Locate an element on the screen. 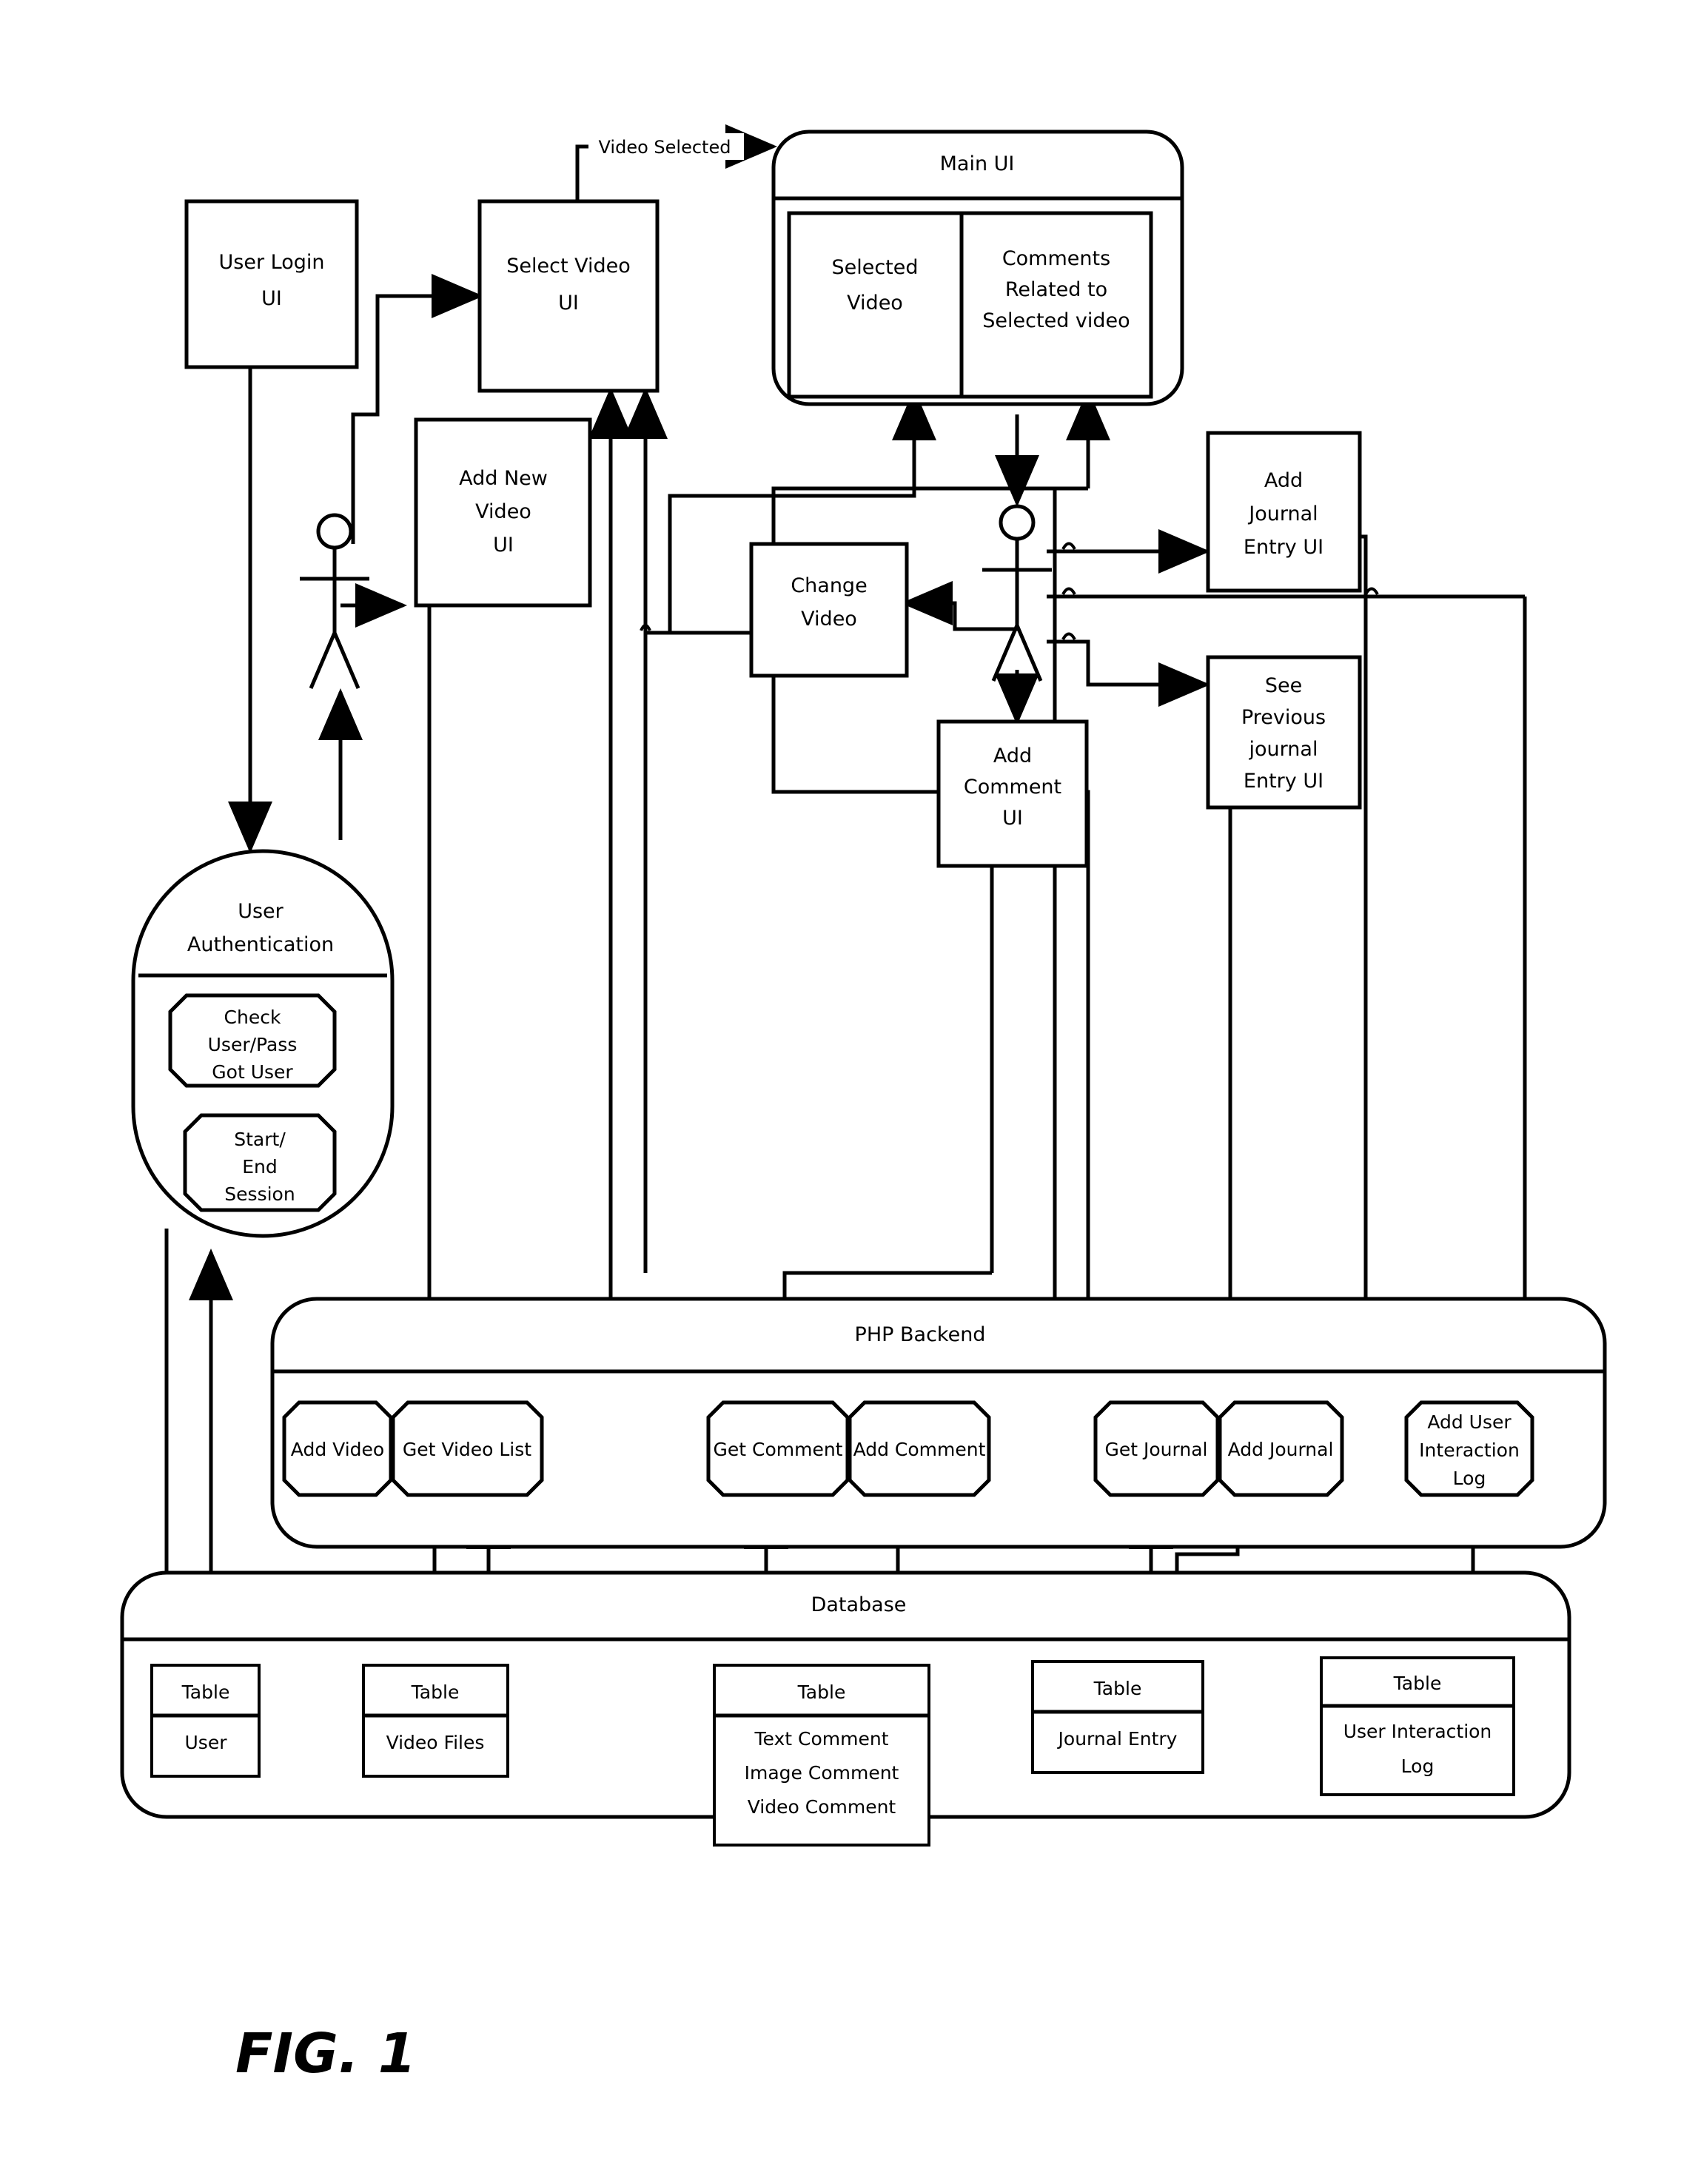 The image size is (1701, 2184). backend-service-get-journal-label: Get Journal is located at coordinates (1156, 1449).